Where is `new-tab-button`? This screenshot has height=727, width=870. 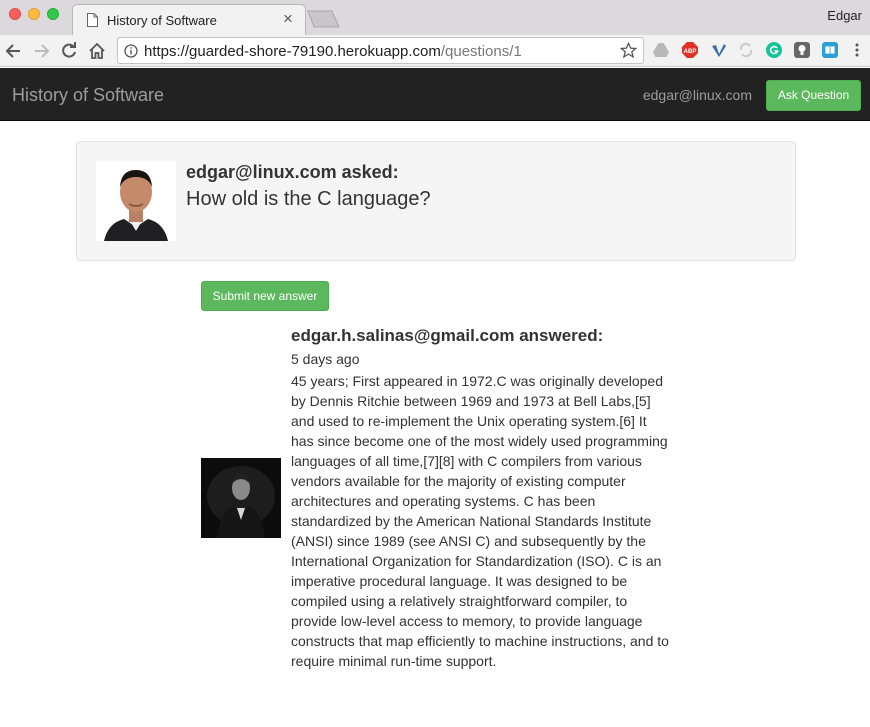 new-tab-button is located at coordinates (323, 19).